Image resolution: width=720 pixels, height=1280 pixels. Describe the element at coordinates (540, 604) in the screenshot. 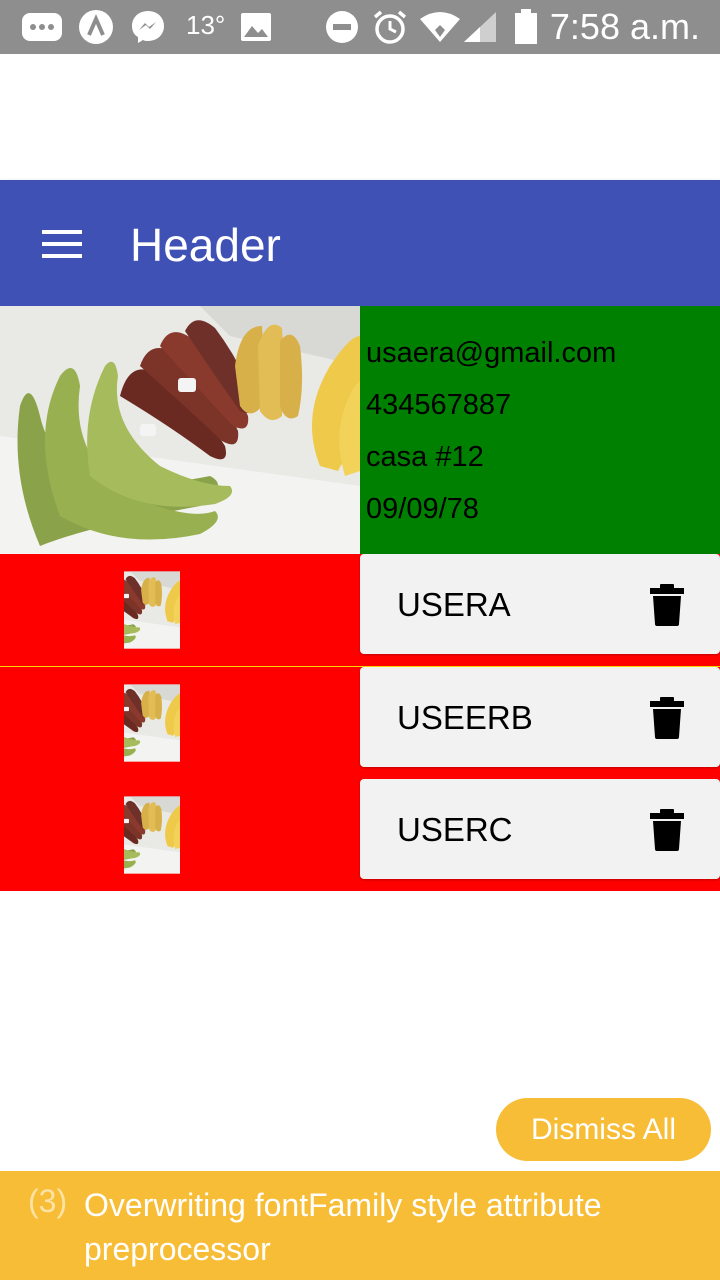

I see `user-card: USERA` at that location.